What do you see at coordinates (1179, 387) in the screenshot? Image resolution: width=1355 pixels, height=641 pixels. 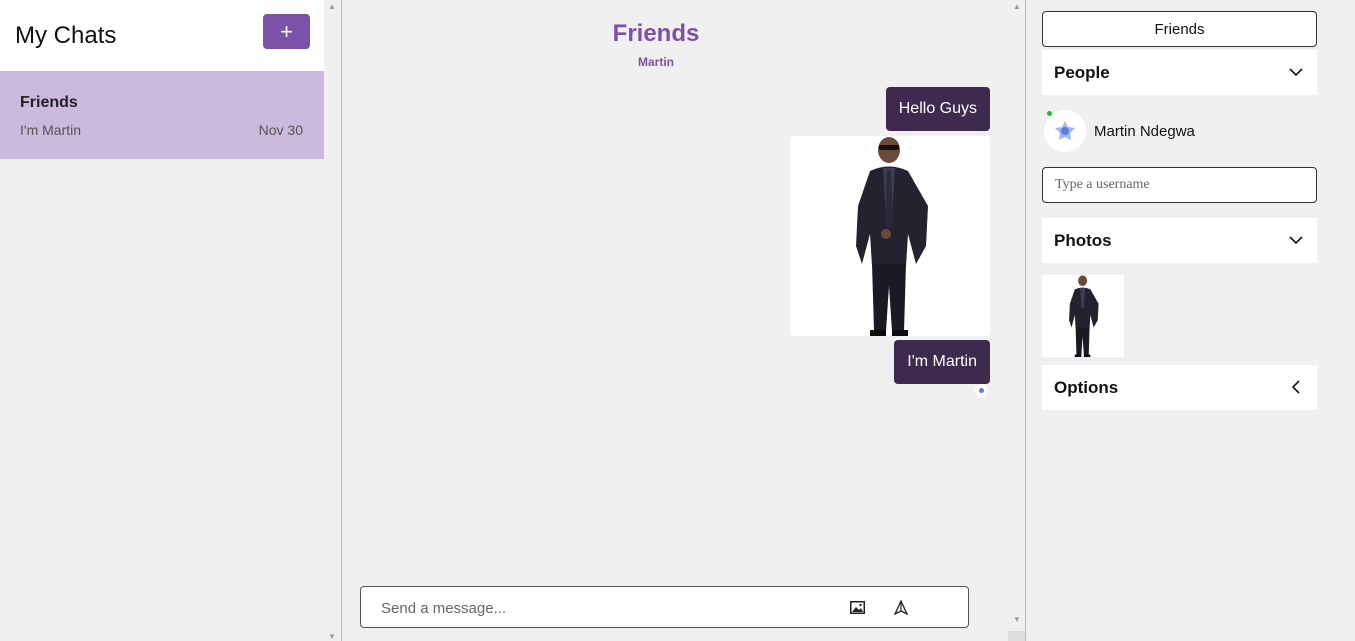 I see `options-section-toggle: Options` at bounding box center [1179, 387].